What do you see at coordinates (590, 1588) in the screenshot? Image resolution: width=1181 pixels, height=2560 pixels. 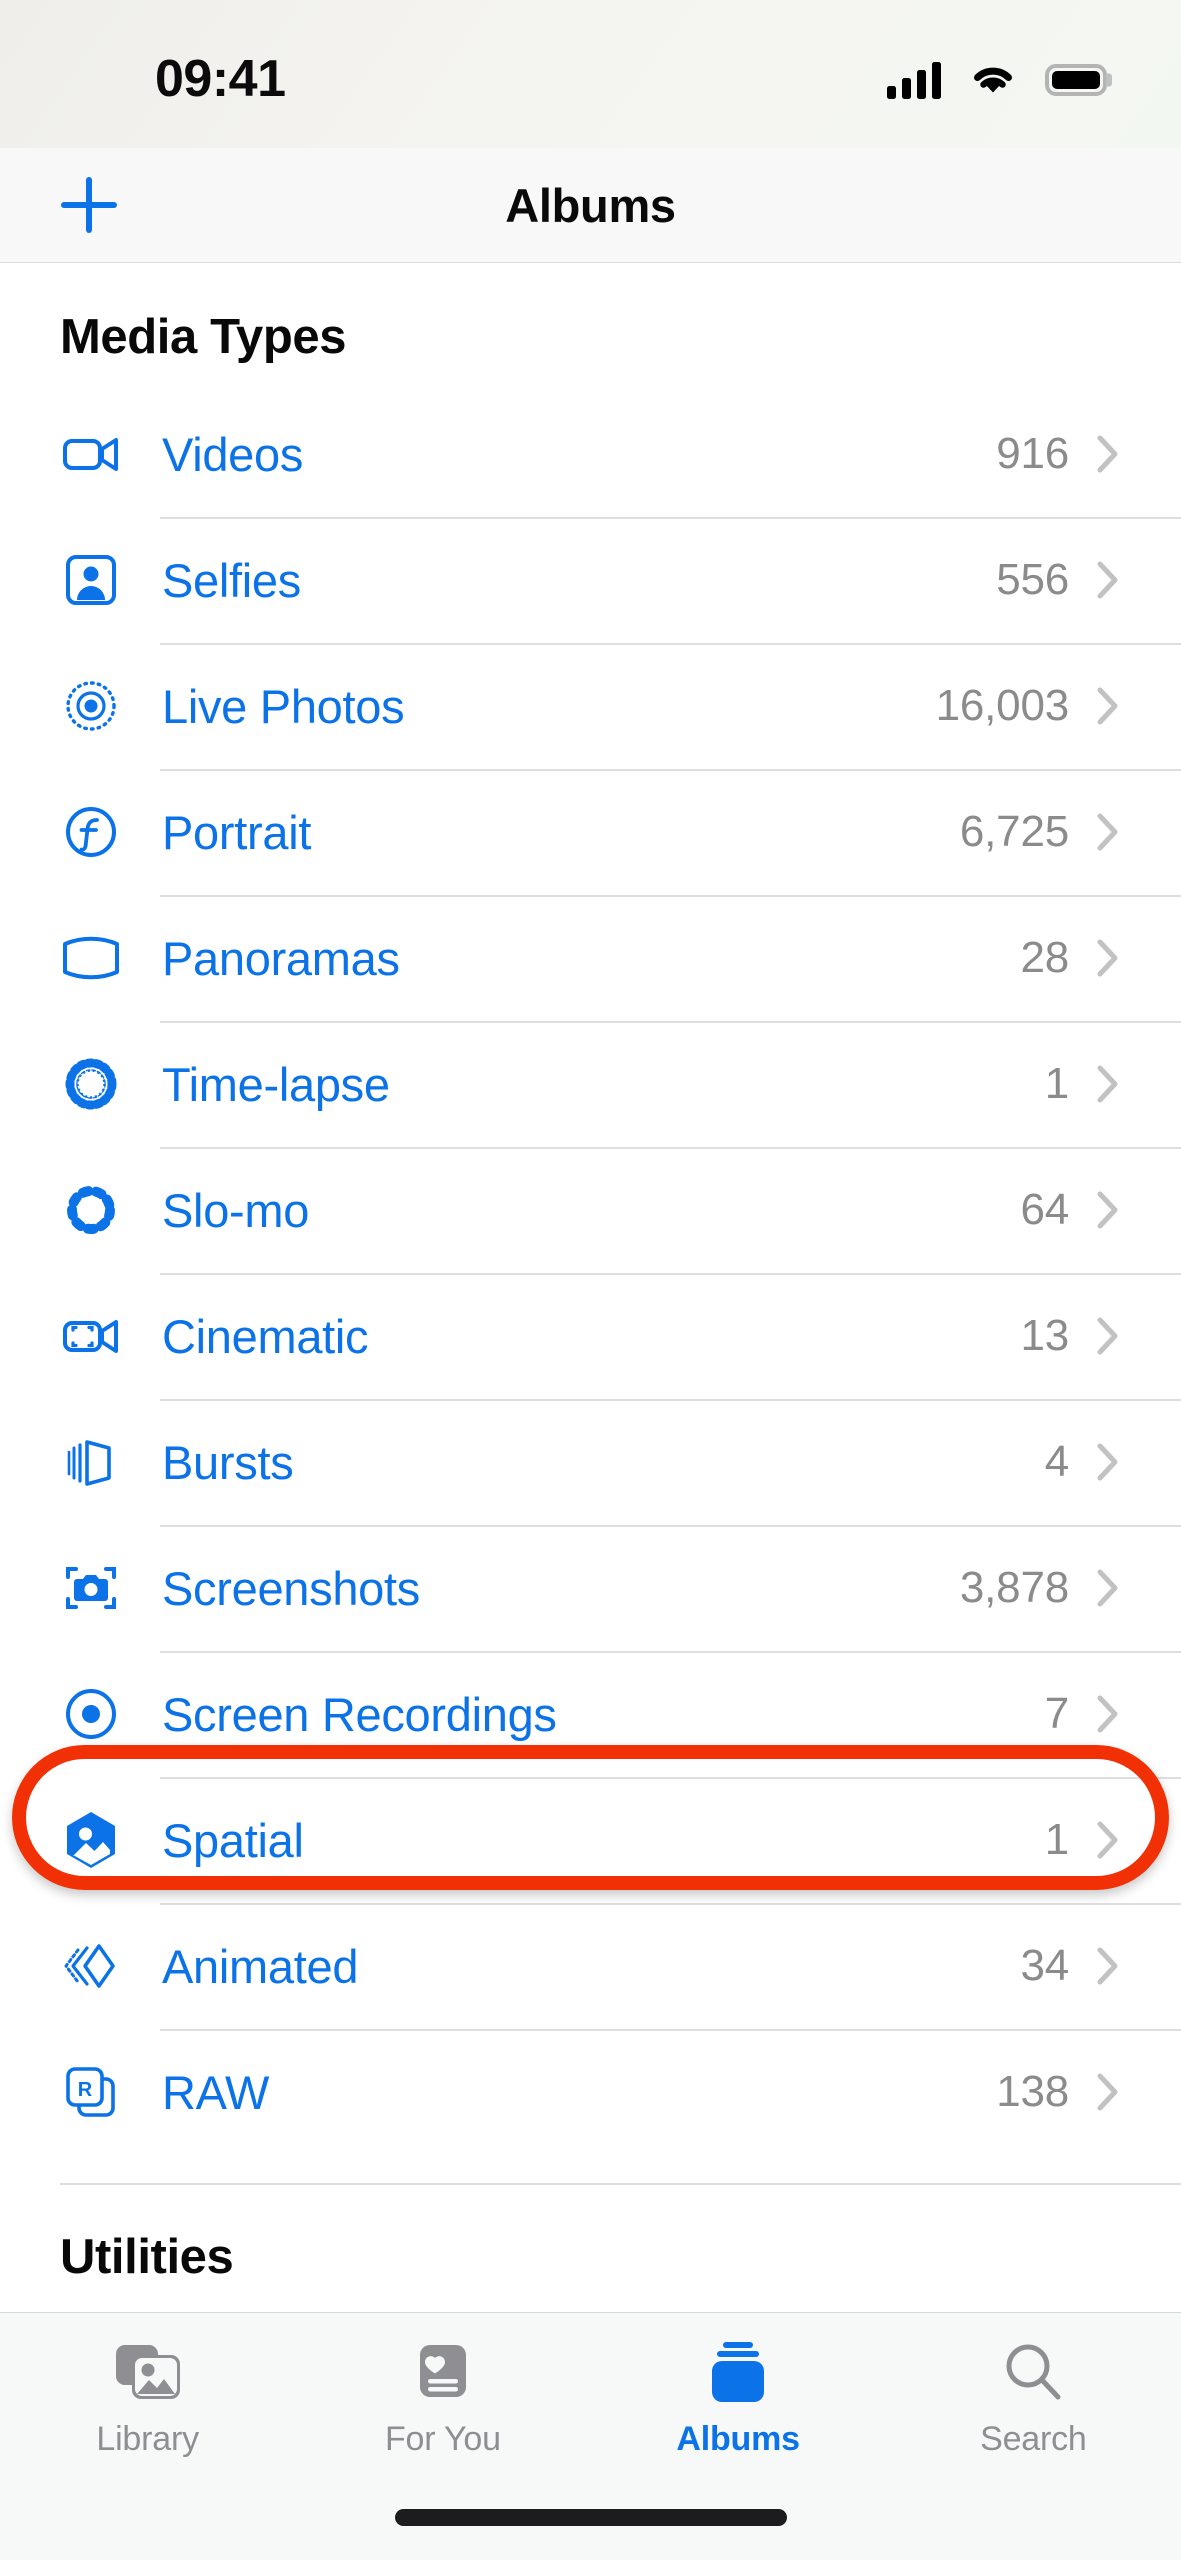 I see `list-item-screenshots: Screenshots 3,878` at bounding box center [590, 1588].